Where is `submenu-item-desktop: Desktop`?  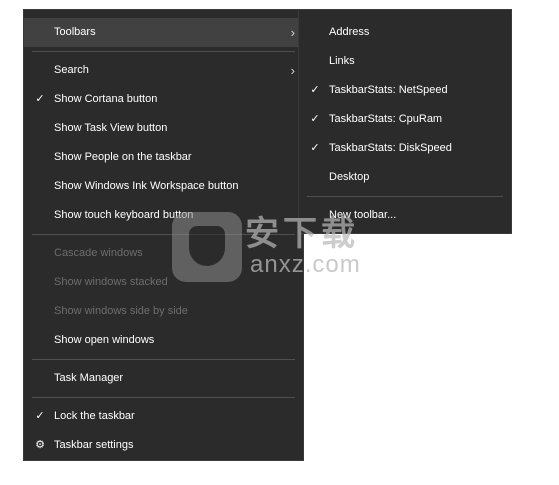
submenu-item-desktop: Desktop is located at coordinates (405, 177).